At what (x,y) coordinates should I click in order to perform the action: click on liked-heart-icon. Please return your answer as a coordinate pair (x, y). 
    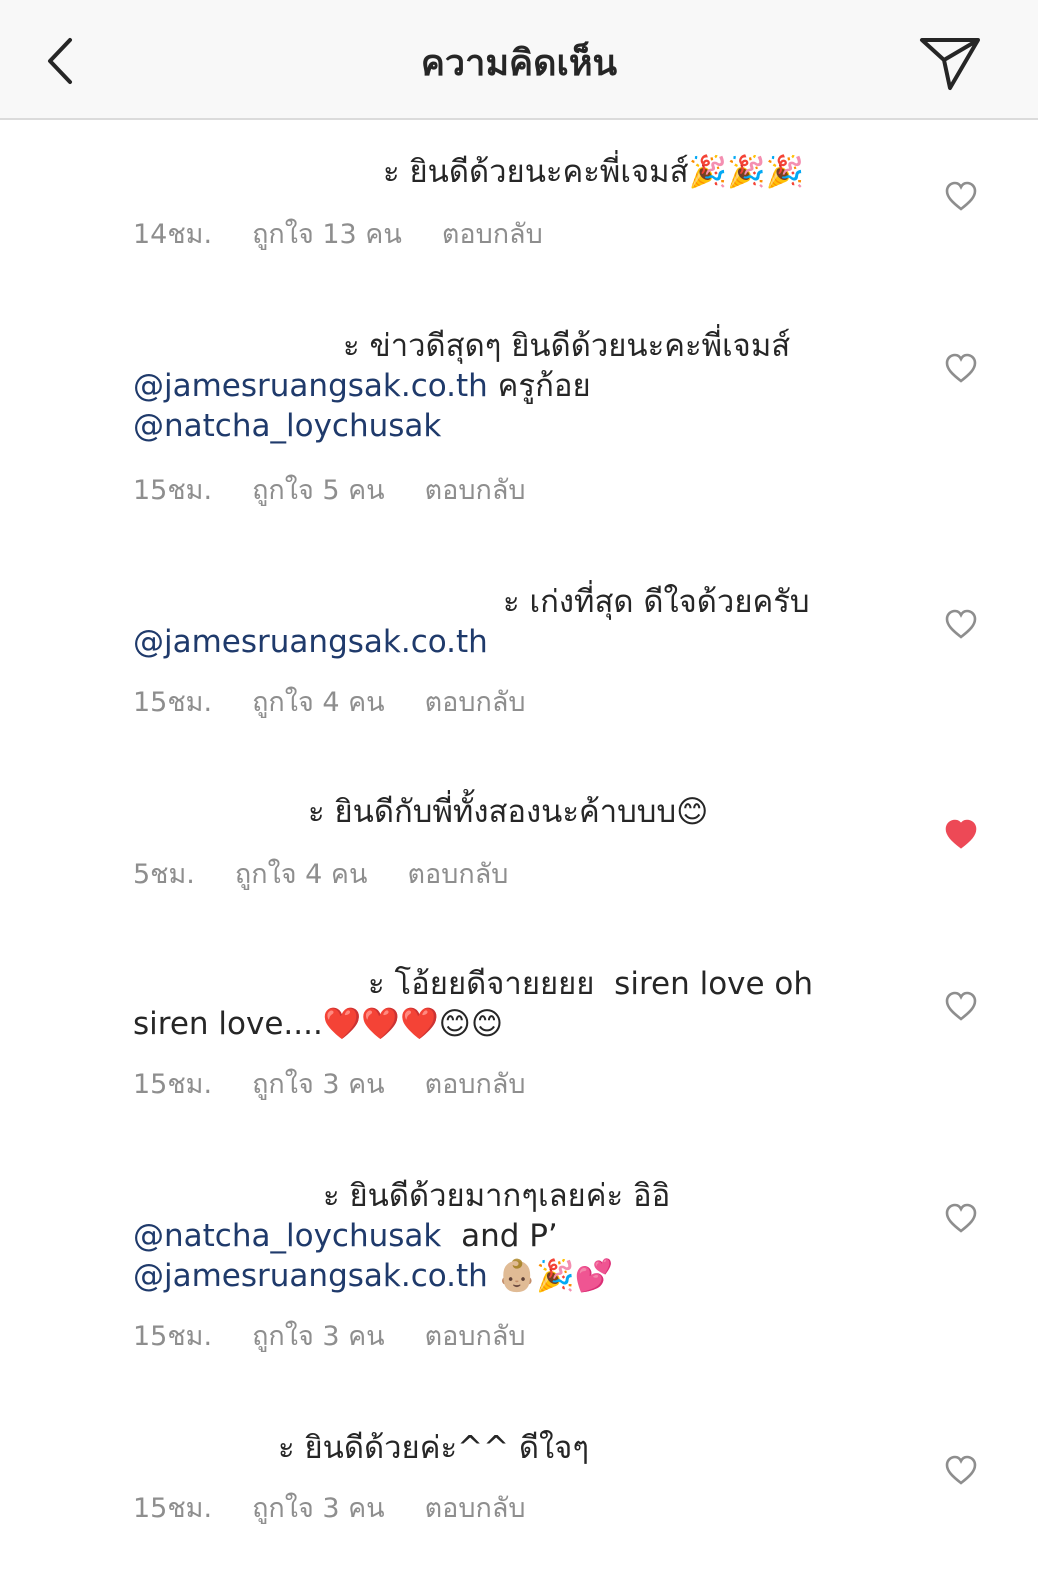
    Looking at the image, I should click on (961, 834).